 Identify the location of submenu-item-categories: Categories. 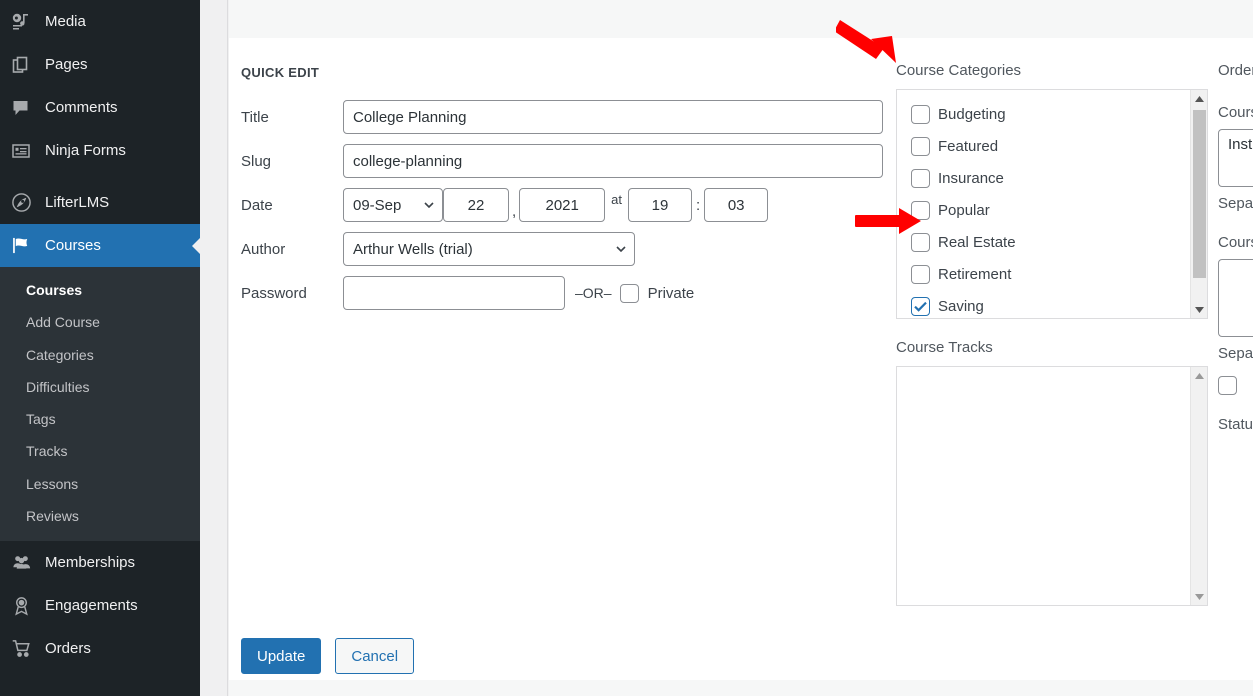
(100, 355).